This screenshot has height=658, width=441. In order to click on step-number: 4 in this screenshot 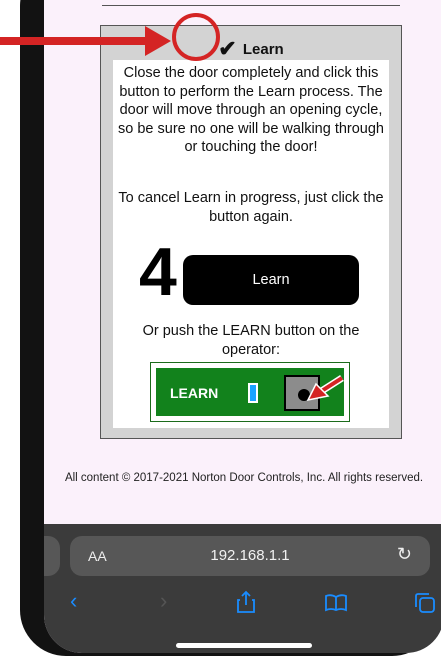, I will do `click(158, 272)`.